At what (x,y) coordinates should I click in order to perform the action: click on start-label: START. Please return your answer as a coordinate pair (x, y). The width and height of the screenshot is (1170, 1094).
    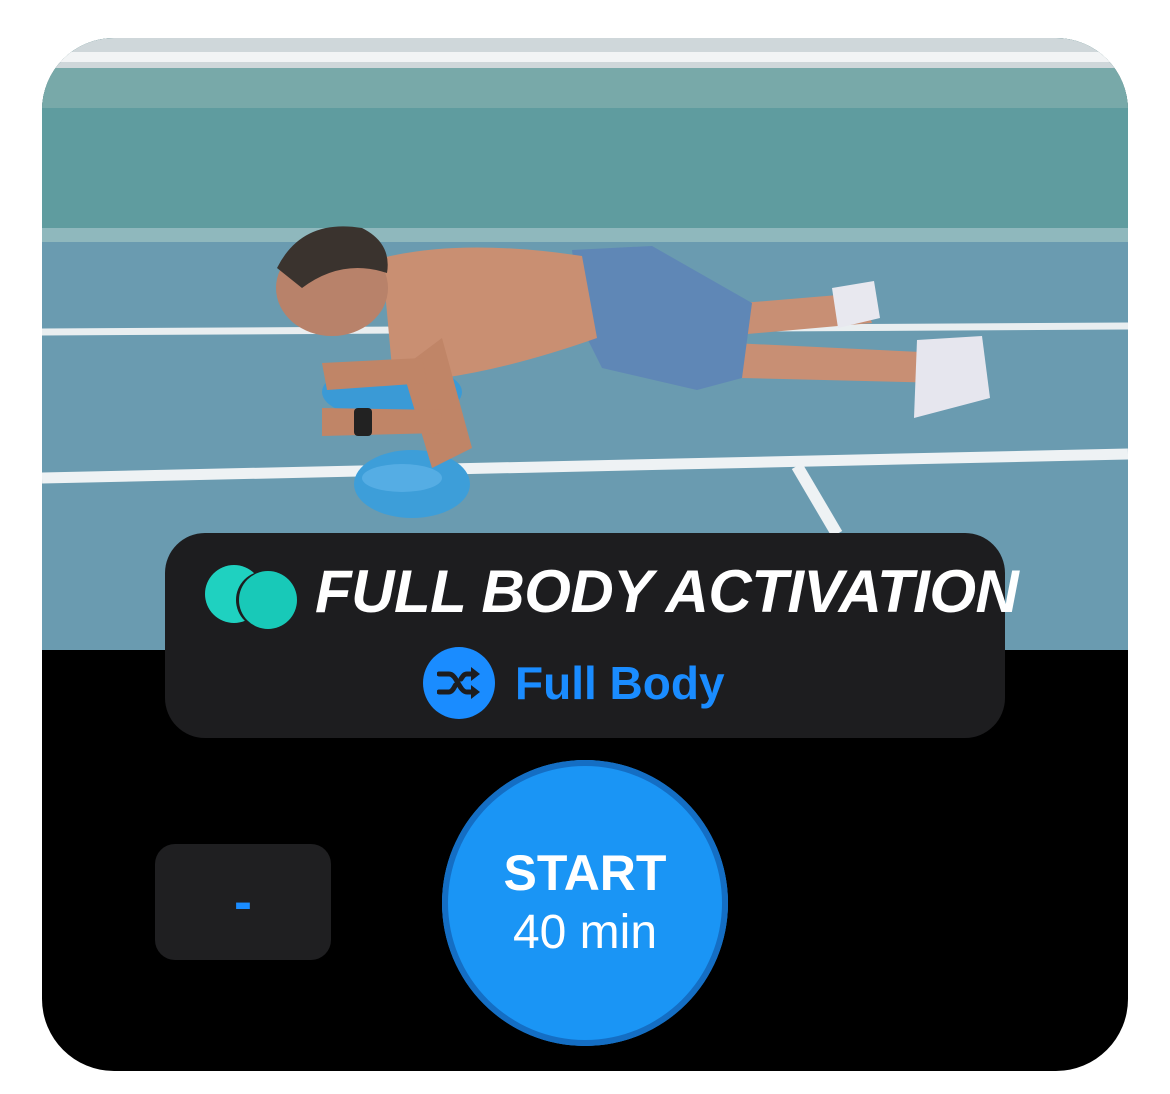
    Looking at the image, I should click on (585, 873).